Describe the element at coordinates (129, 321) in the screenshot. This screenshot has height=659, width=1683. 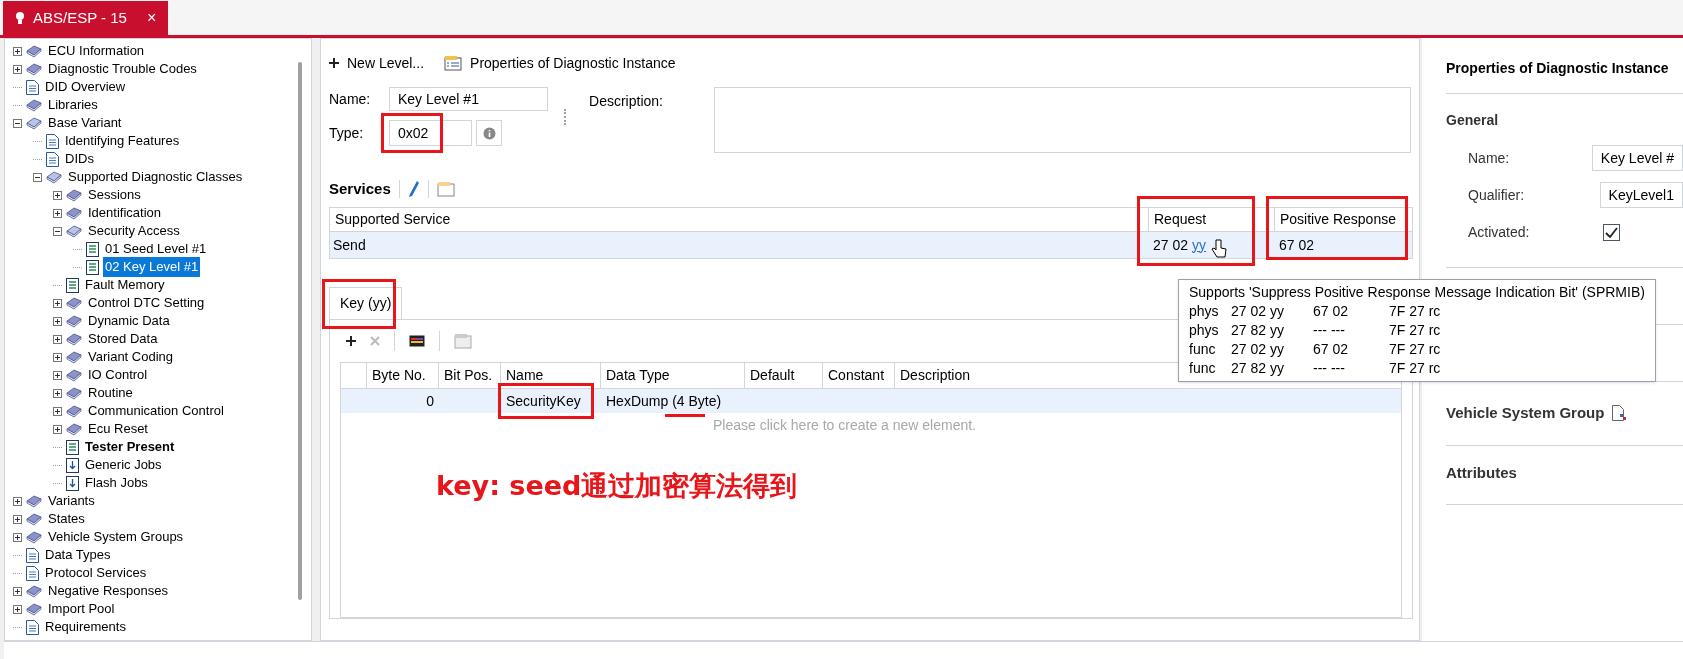
I see `tree-item: Dynamic Data` at that location.